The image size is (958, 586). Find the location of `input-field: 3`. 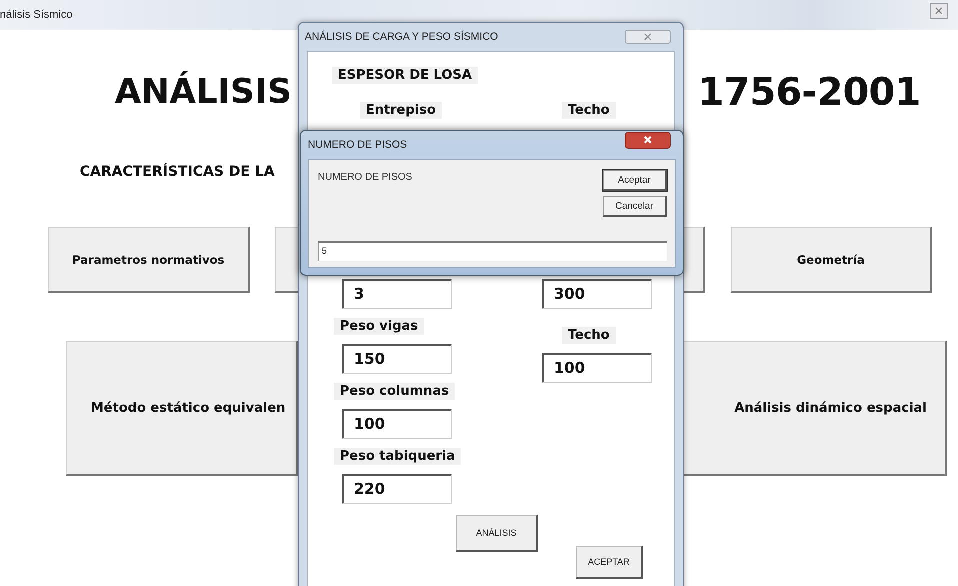

input-field: 3 is located at coordinates (397, 294).